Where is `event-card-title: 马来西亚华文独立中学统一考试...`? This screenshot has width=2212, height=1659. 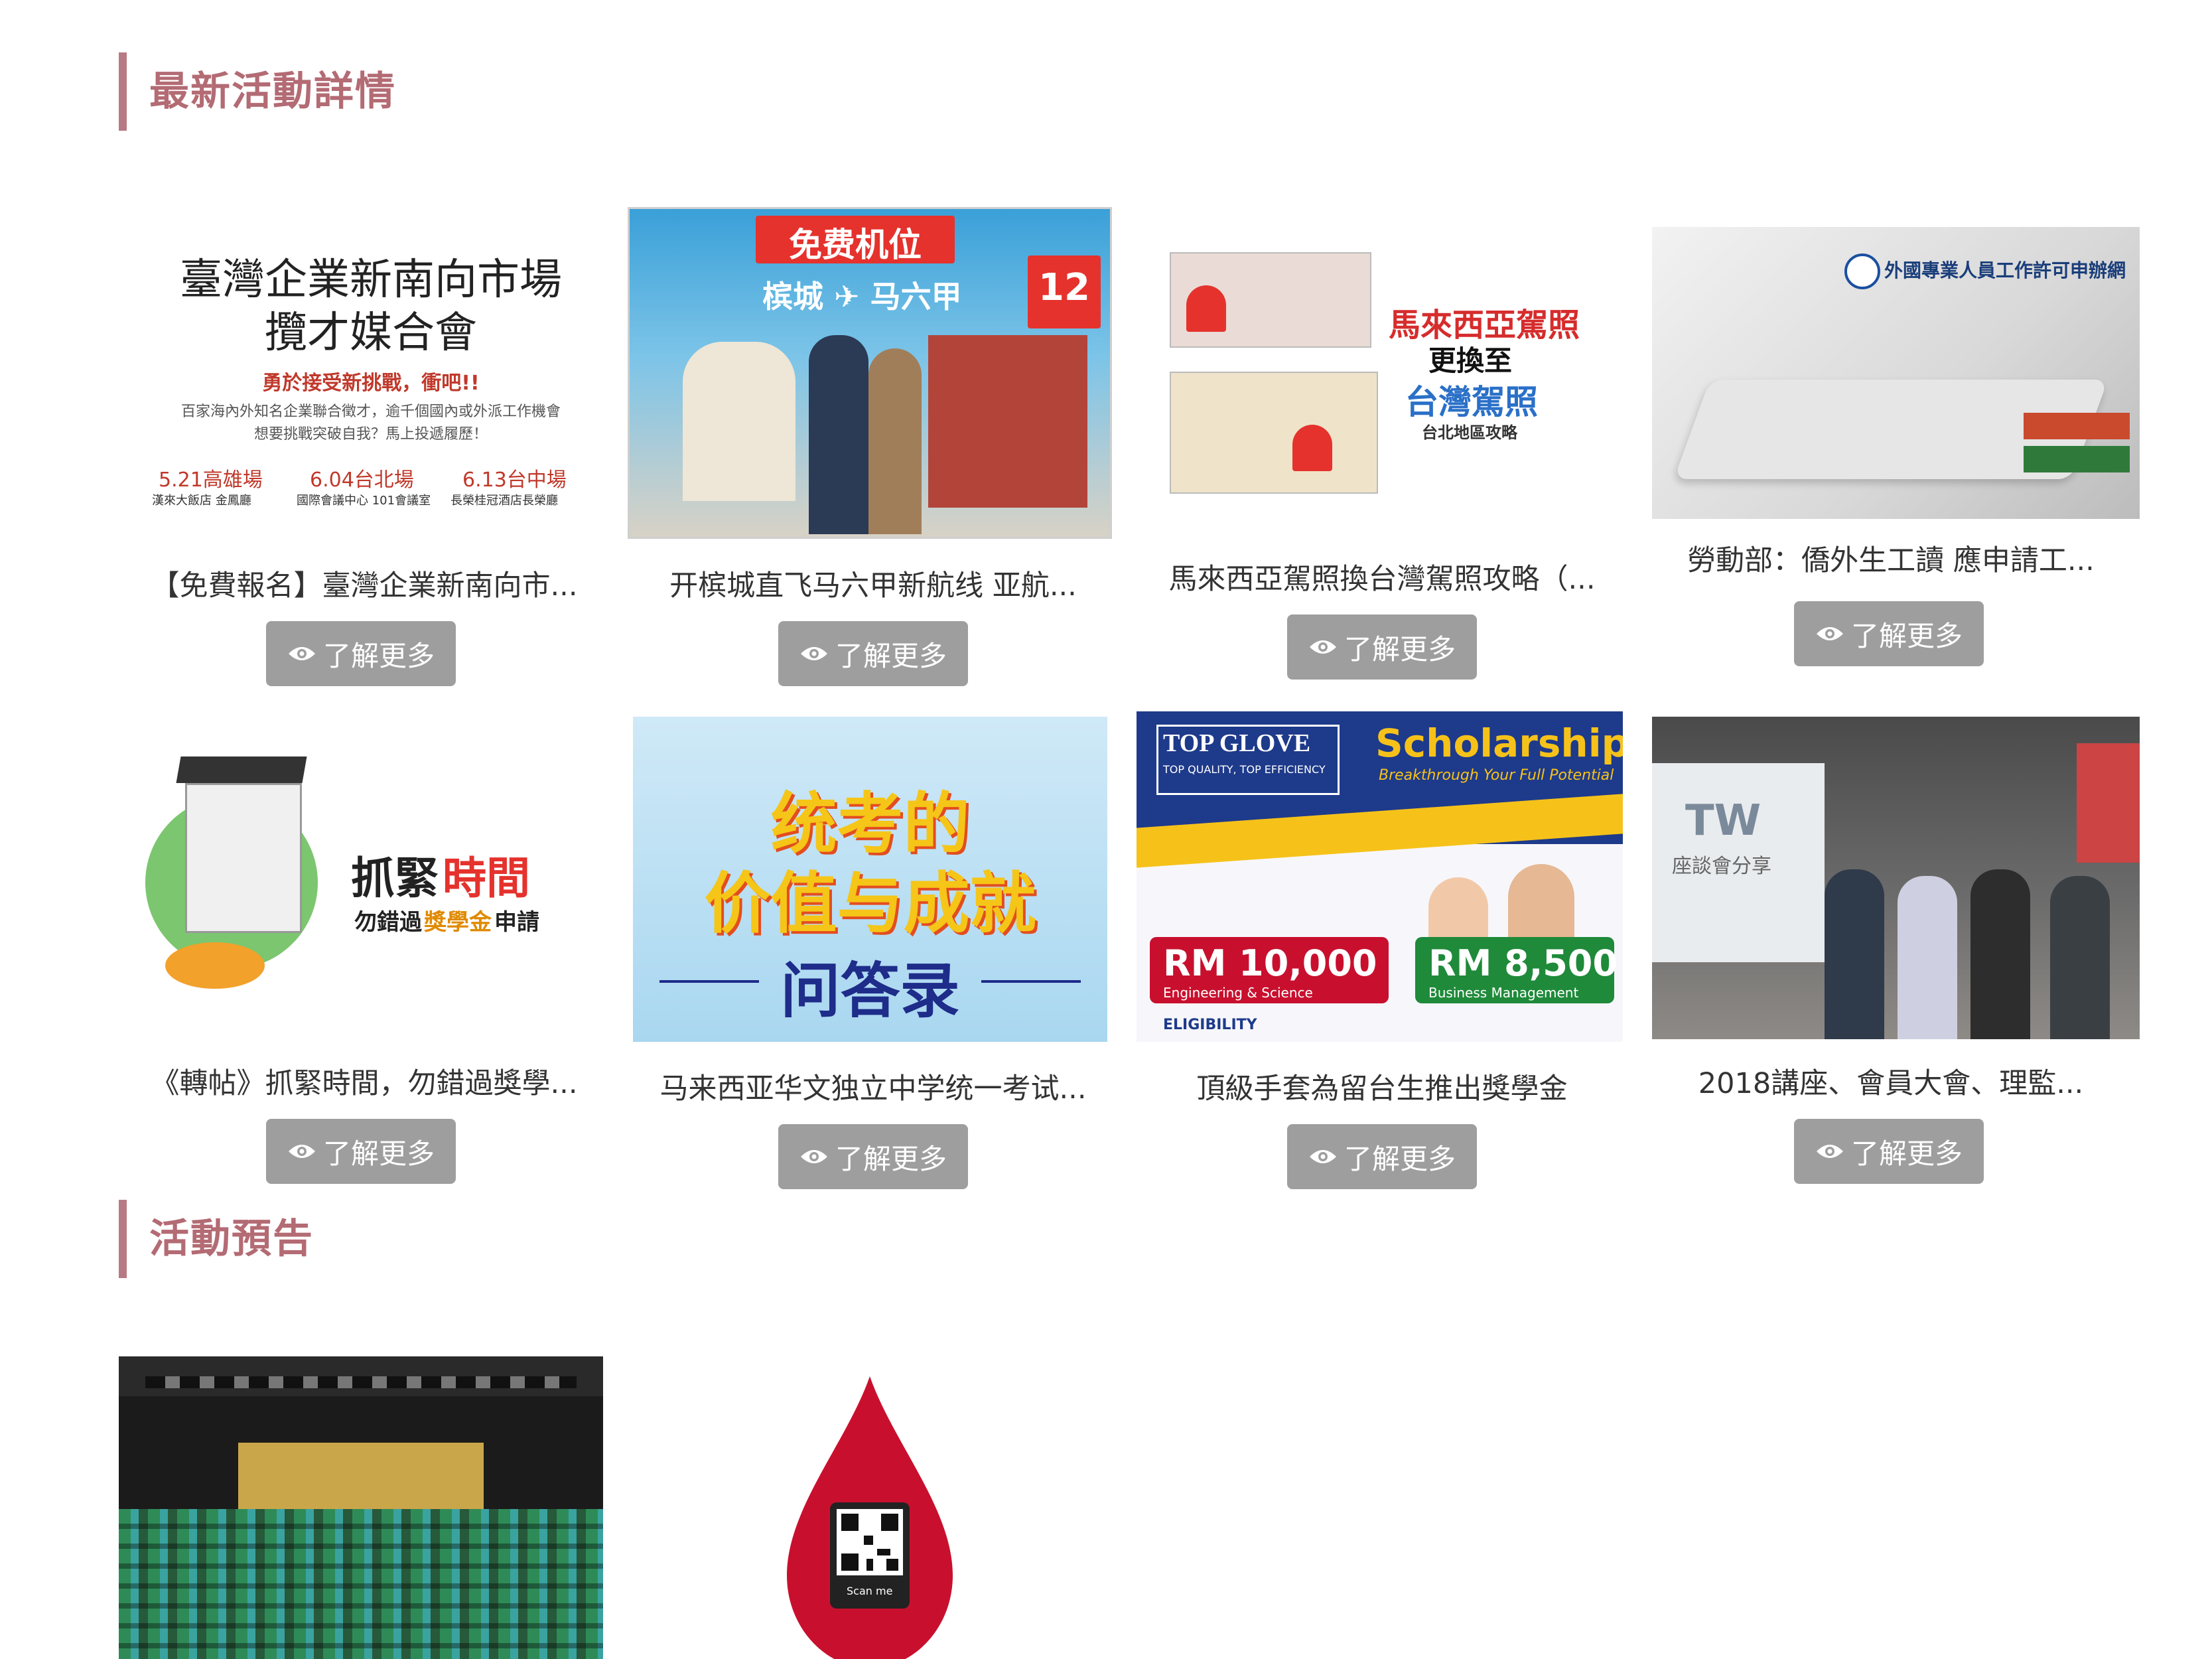
event-card-title: 马来西亚华文独立中学统一考试... is located at coordinates (873, 1086).